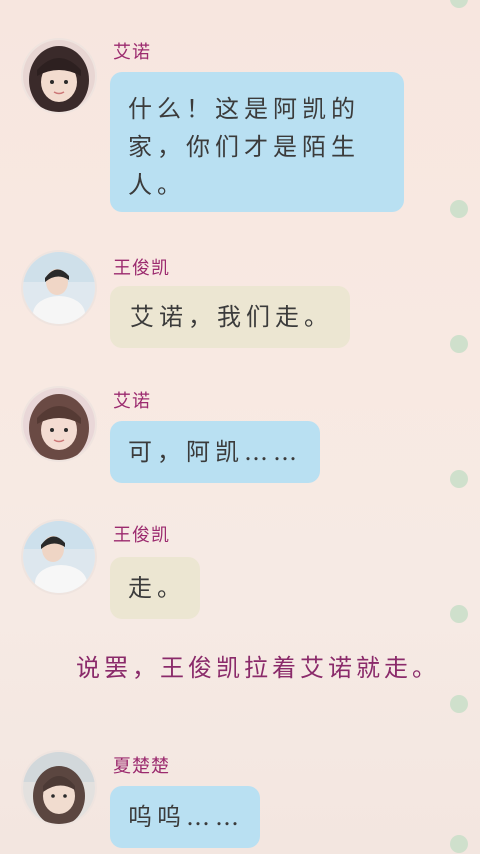 This screenshot has width=480, height=854. Describe the element at coordinates (258, 668) in the screenshot. I see `narration-text: 说罢，王俊凯拉着艾诺就走。` at that location.